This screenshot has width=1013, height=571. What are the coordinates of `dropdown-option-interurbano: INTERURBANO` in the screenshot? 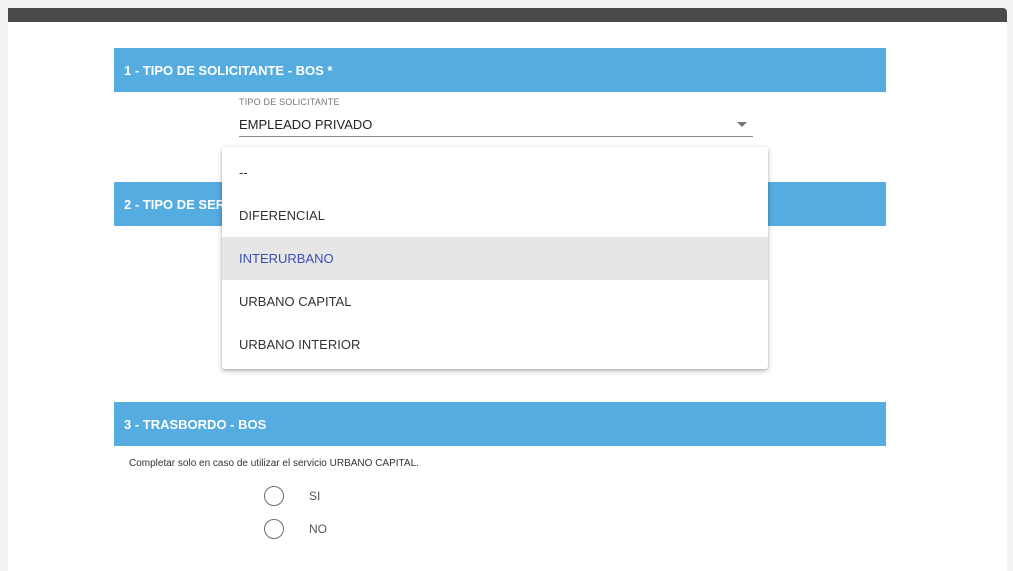 It's located at (495, 258).